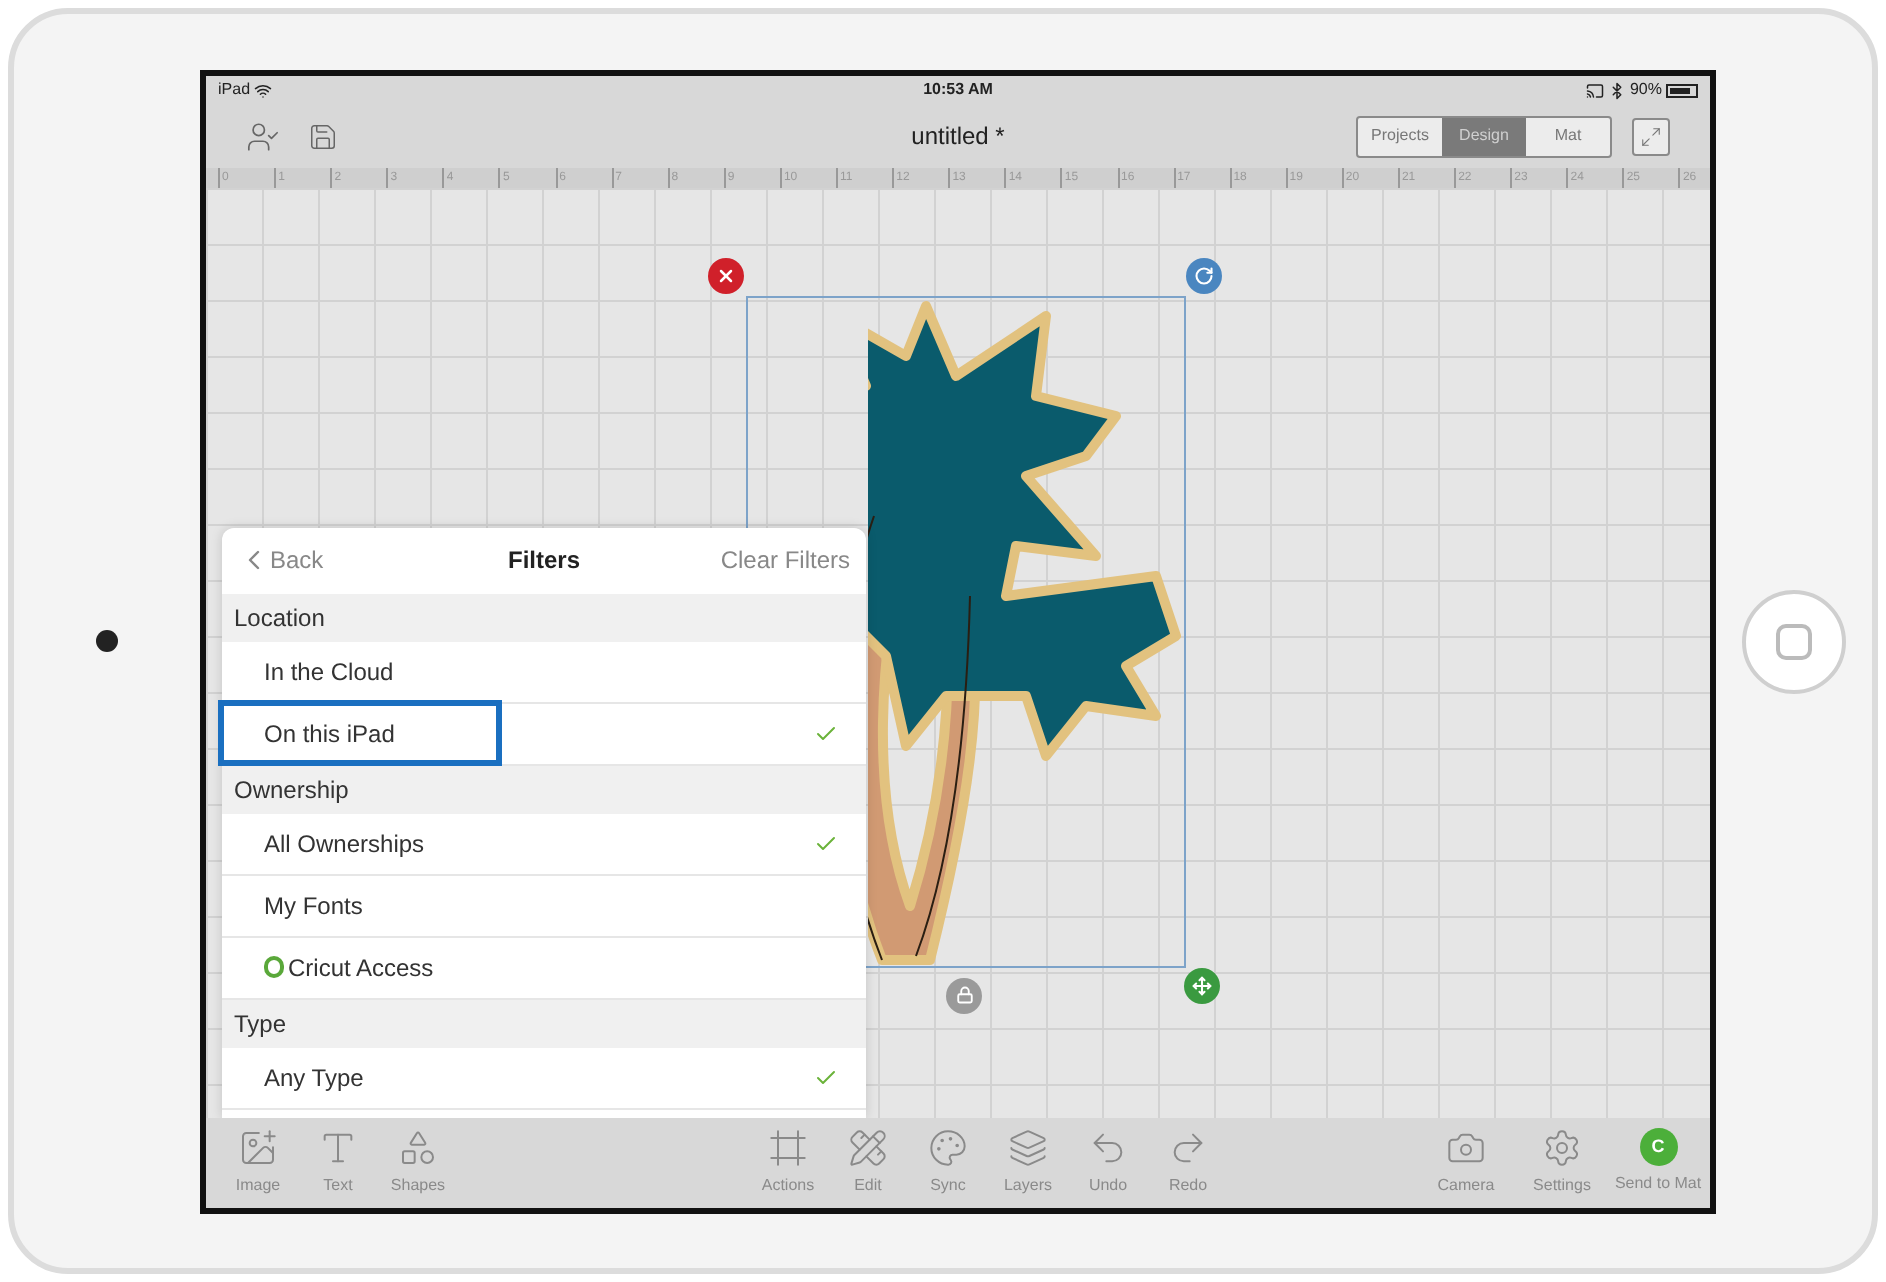 The height and width of the screenshot is (1282, 1886). What do you see at coordinates (418, 1147) in the screenshot?
I see `shapes-icon` at bounding box center [418, 1147].